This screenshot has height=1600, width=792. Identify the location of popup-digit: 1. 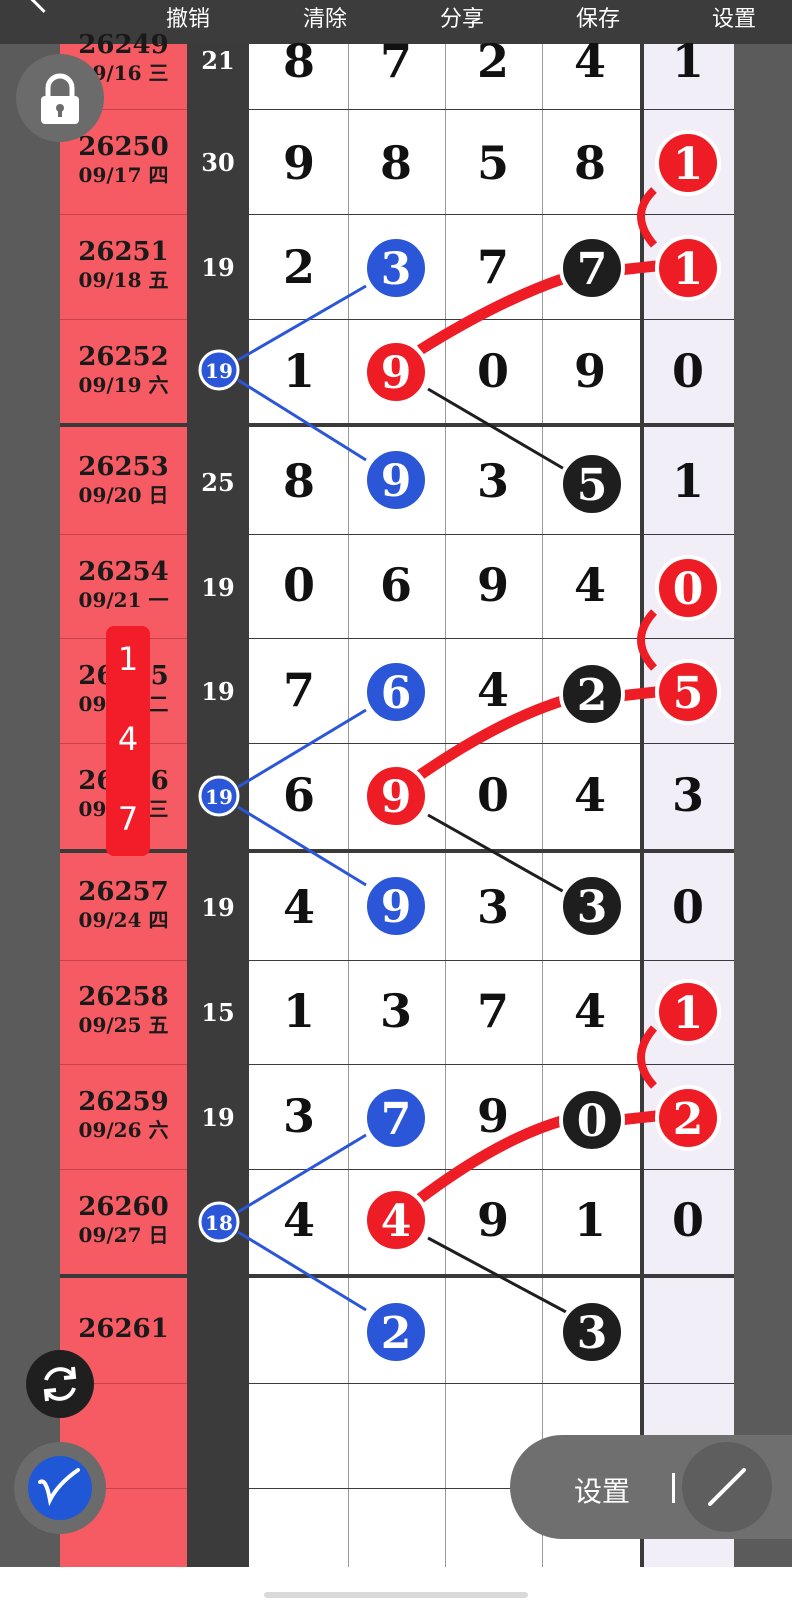
(128, 659).